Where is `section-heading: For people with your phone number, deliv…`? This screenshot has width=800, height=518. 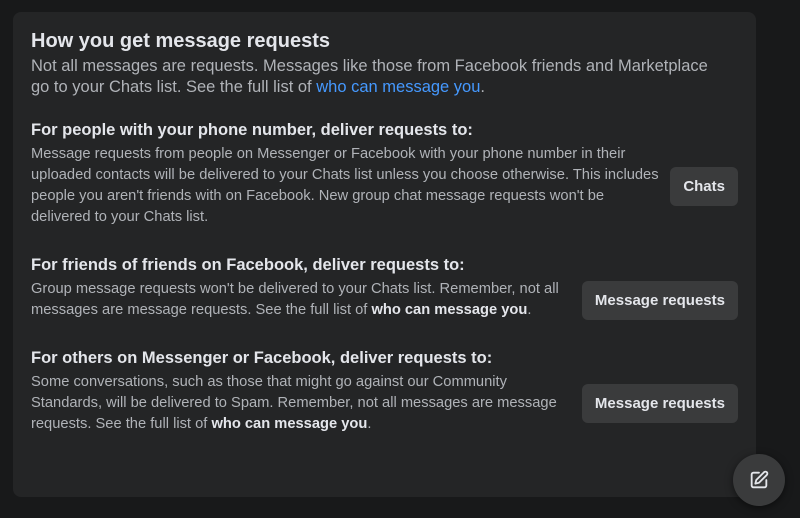
section-heading: For people with your phone number, deliv… is located at coordinates (252, 130).